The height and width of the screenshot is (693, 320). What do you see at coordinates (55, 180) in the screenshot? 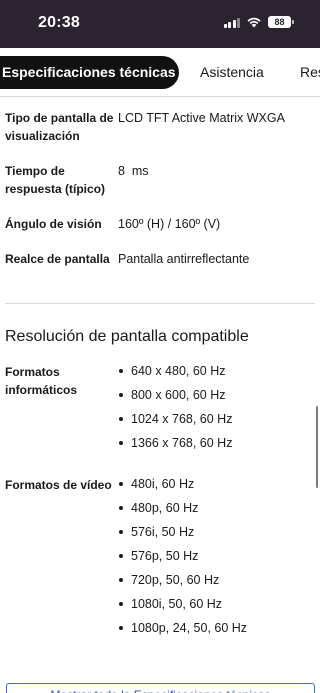
I see `spec-label-response-time: Tiempo de respuesta (típico)` at bounding box center [55, 180].